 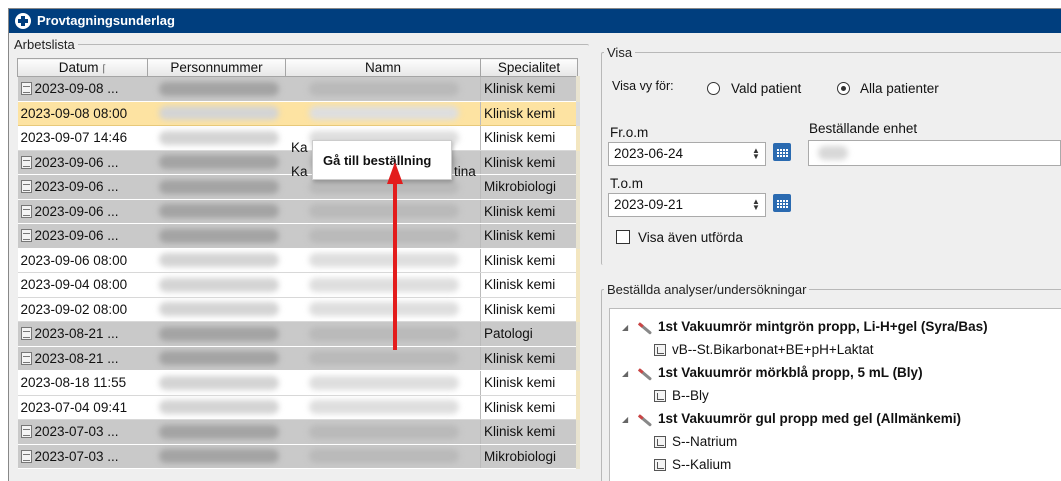 I want to click on table-row: 2023-07-03 ... Klinisk kemi, so click(x=298, y=432).